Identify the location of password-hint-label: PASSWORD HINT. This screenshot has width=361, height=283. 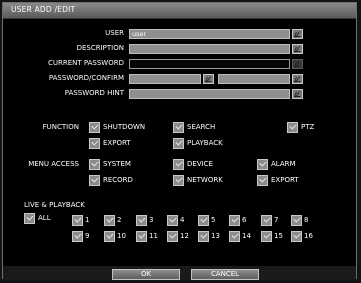
(94, 93).